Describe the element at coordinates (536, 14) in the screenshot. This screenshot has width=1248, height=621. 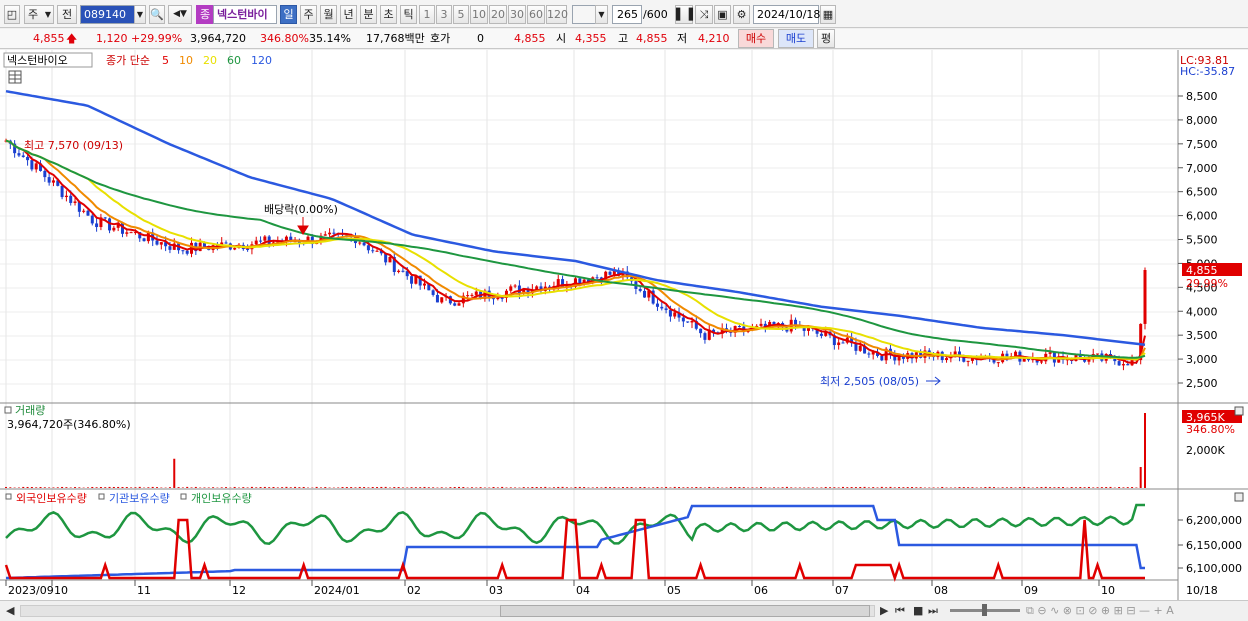
I see `interval-button-60: 60` at that location.